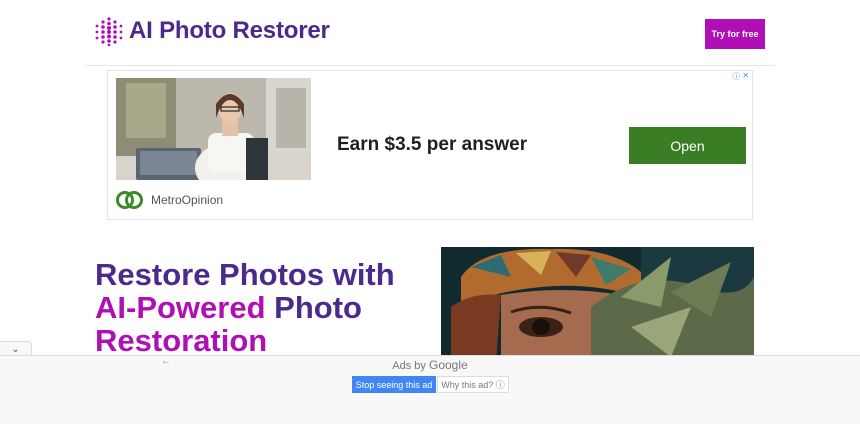 The width and height of the screenshot is (860, 424). What do you see at coordinates (245, 274) in the screenshot?
I see `hero-title-part1: Restore Photos with` at bounding box center [245, 274].